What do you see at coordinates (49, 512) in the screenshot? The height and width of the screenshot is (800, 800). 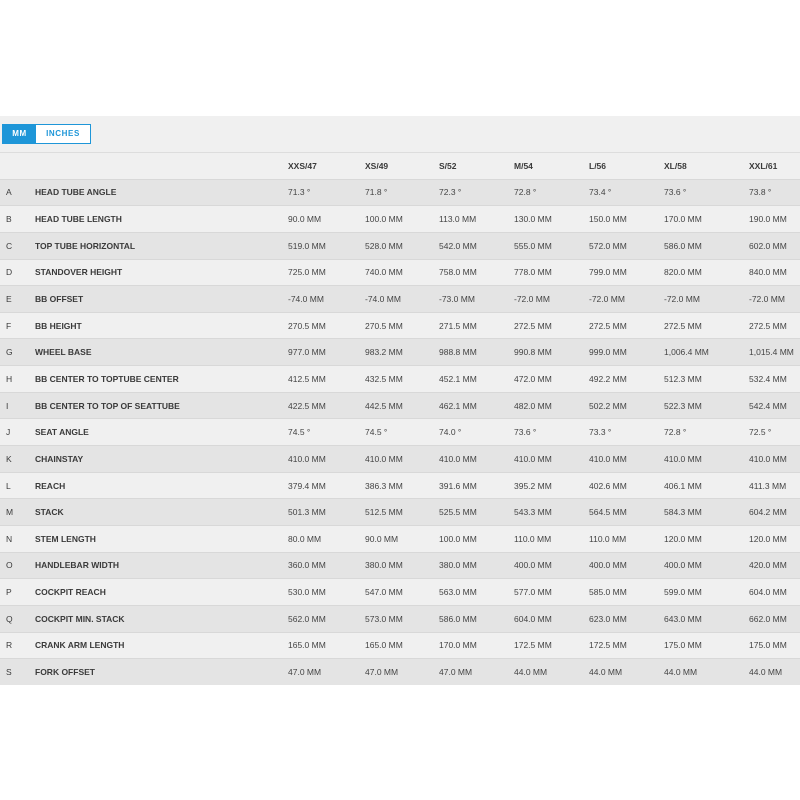 I see `row-name: STACK` at bounding box center [49, 512].